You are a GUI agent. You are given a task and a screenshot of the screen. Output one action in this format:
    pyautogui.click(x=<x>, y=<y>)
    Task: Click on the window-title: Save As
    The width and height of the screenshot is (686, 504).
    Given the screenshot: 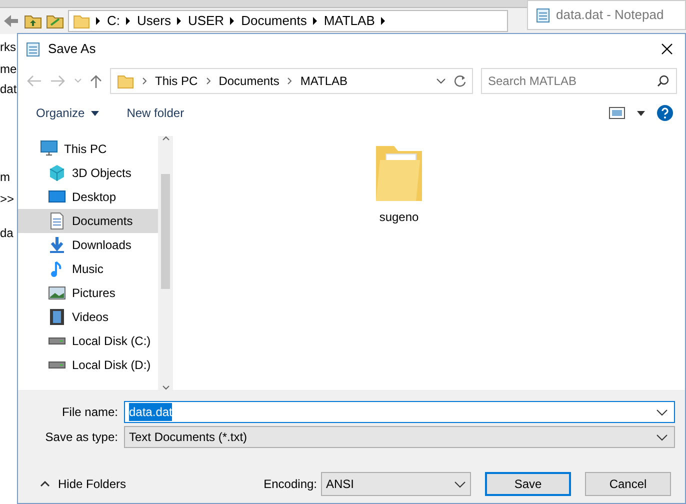 What is the action you would take?
    pyautogui.click(x=72, y=49)
    